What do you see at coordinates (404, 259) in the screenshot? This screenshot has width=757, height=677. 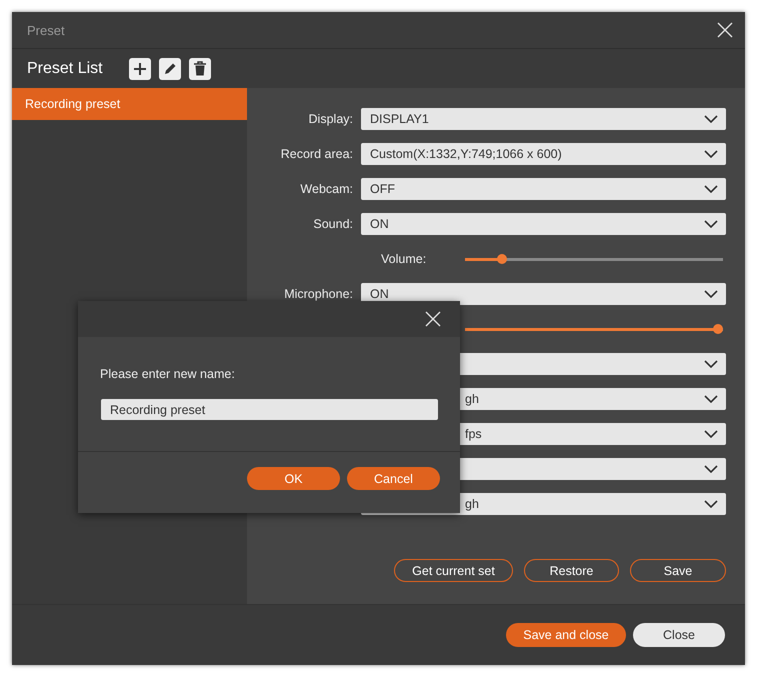 I see `slider-label: Volume:` at bounding box center [404, 259].